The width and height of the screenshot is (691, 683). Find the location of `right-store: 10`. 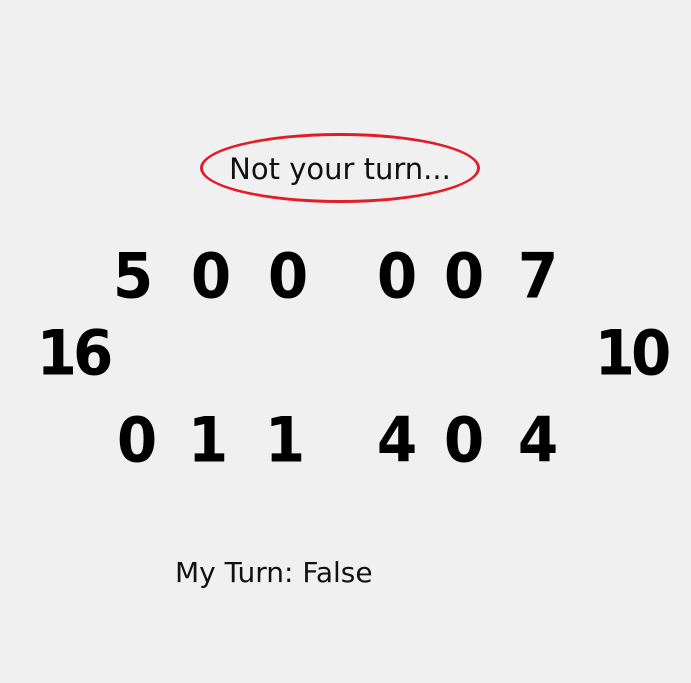

right-store: 10 is located at coordinates (633, 353).